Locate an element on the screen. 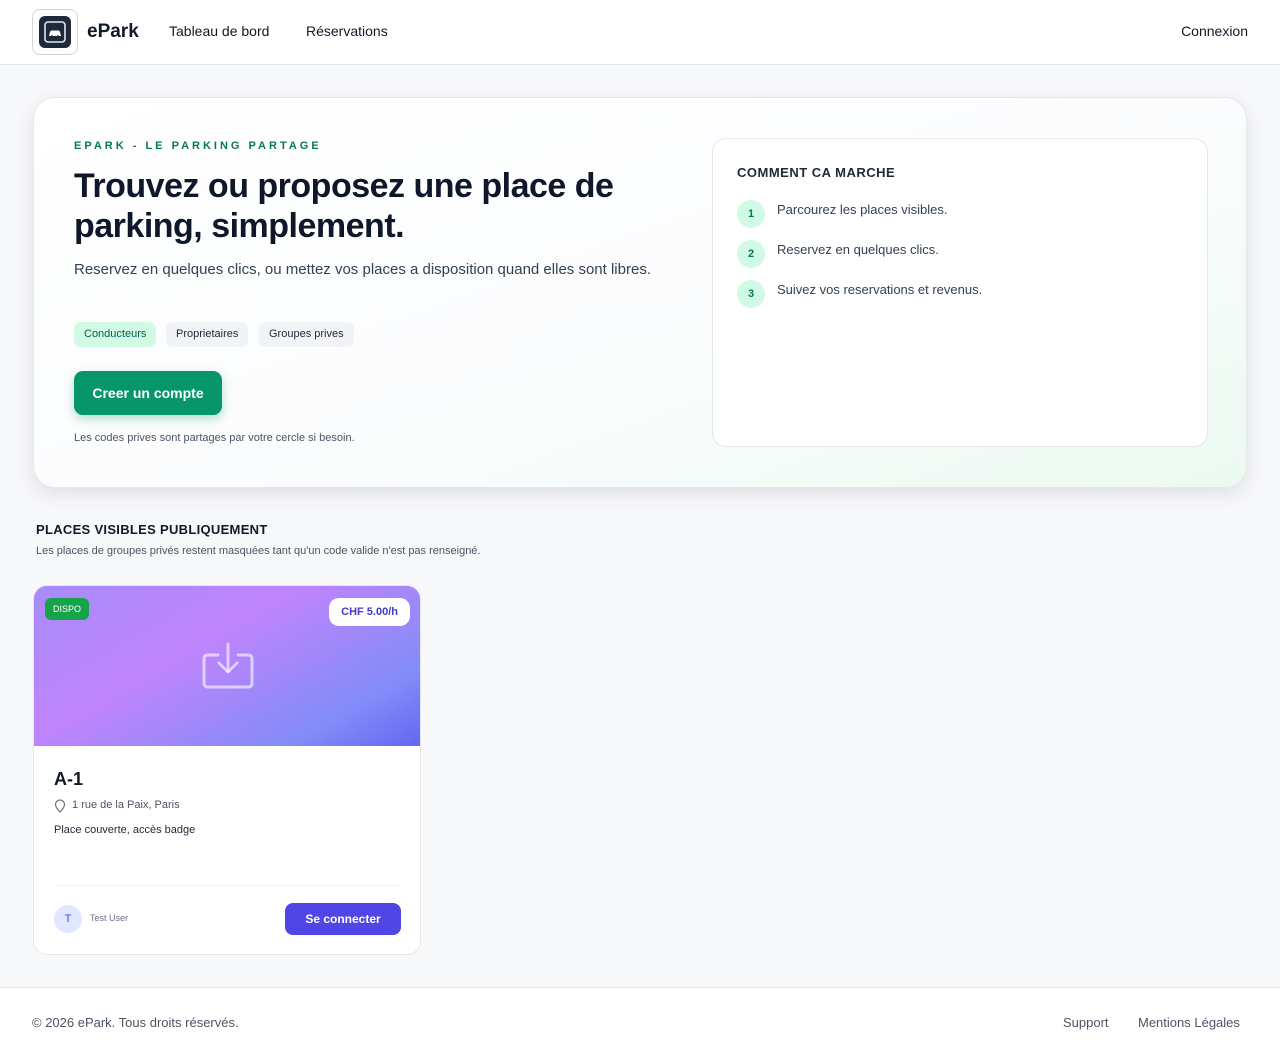 This screenshot has height=1056, width=1280. card-divider is located at coordinates (228, 885).